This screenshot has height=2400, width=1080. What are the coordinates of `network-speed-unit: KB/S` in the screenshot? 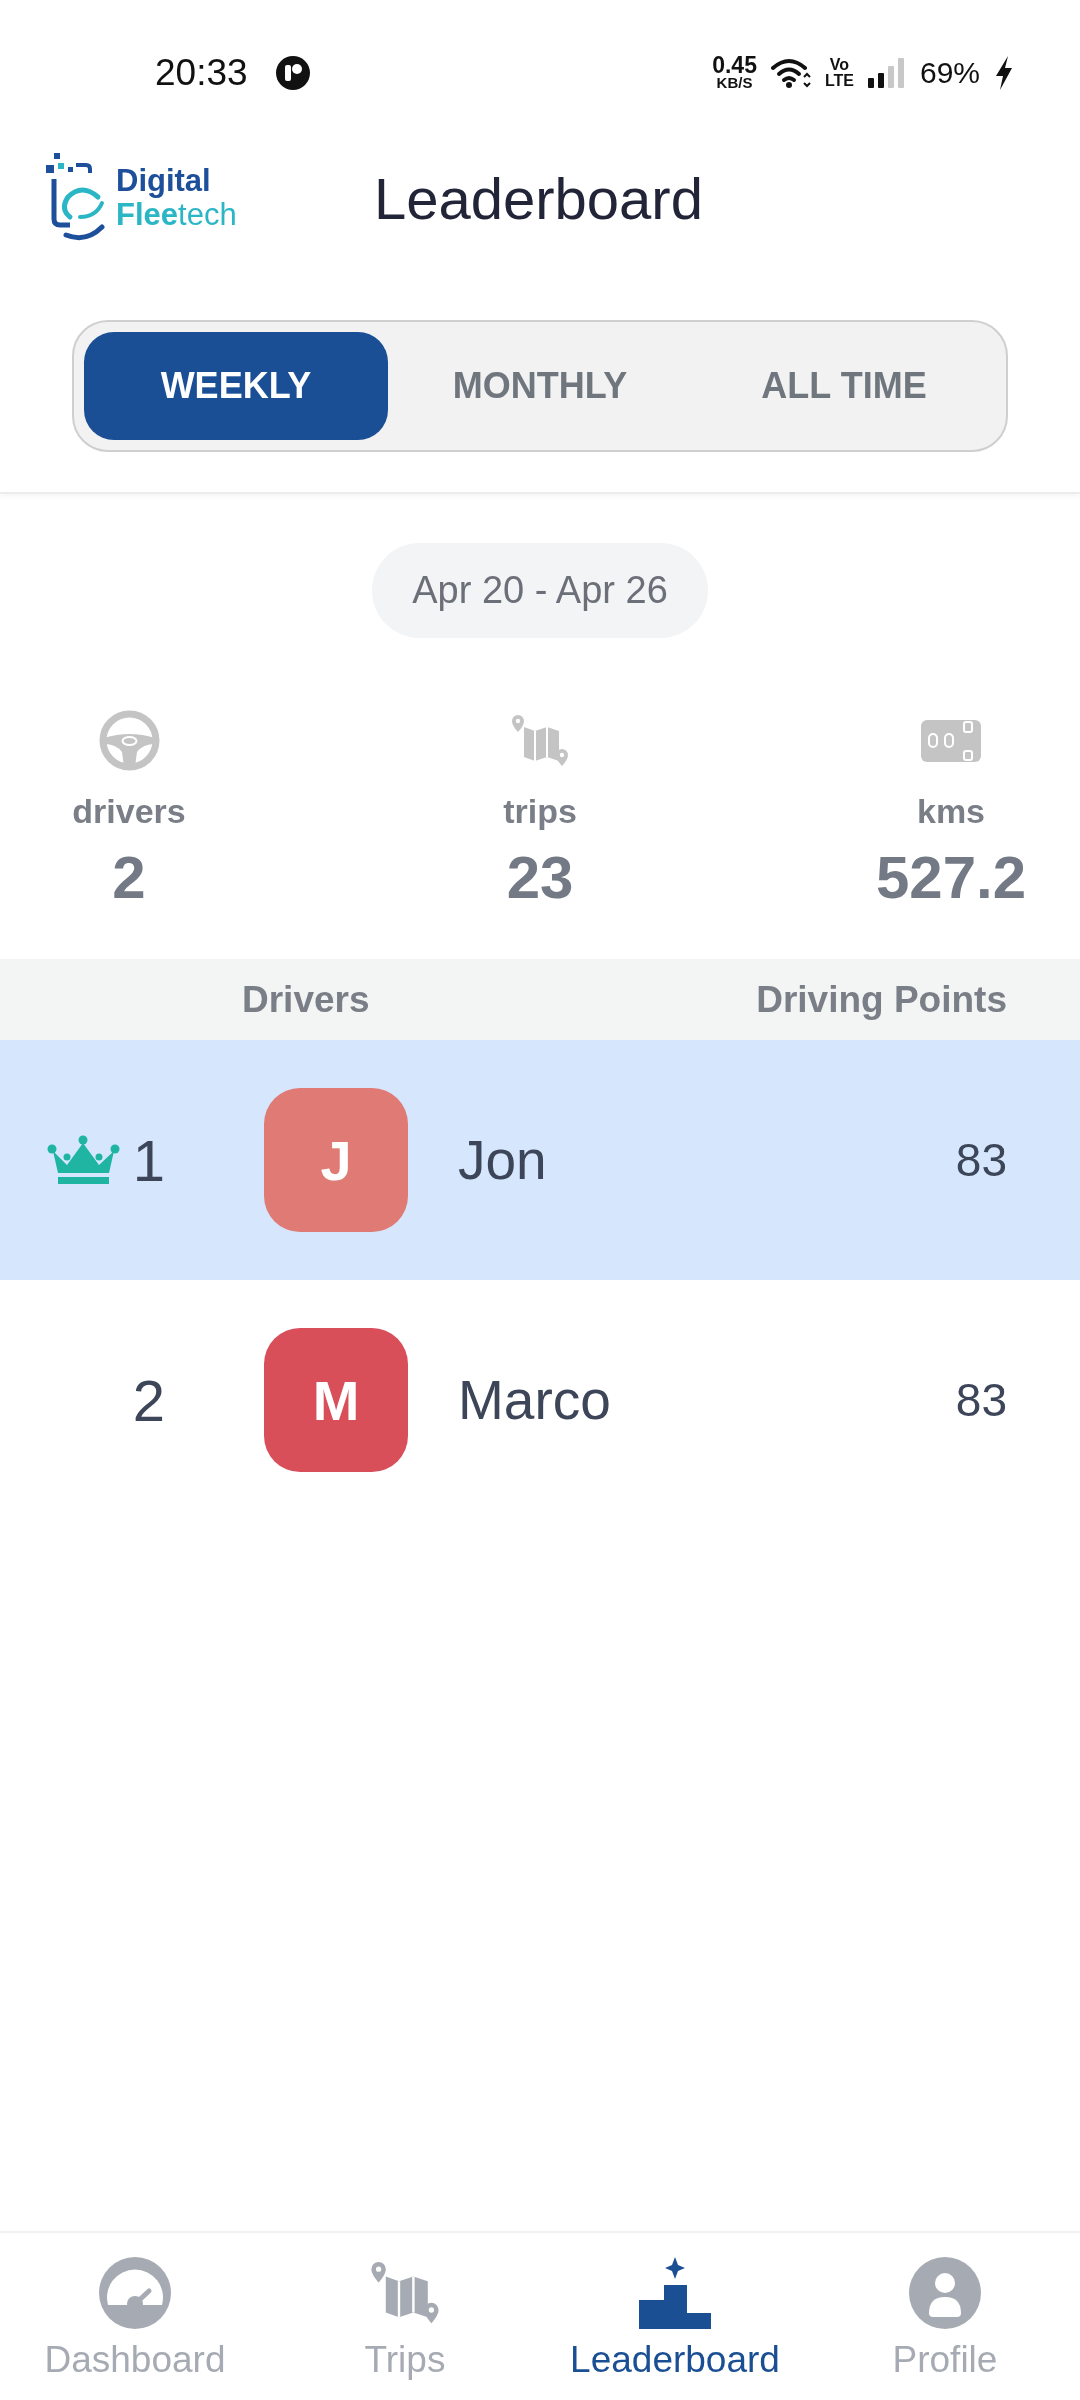 It's located at (734, 82).